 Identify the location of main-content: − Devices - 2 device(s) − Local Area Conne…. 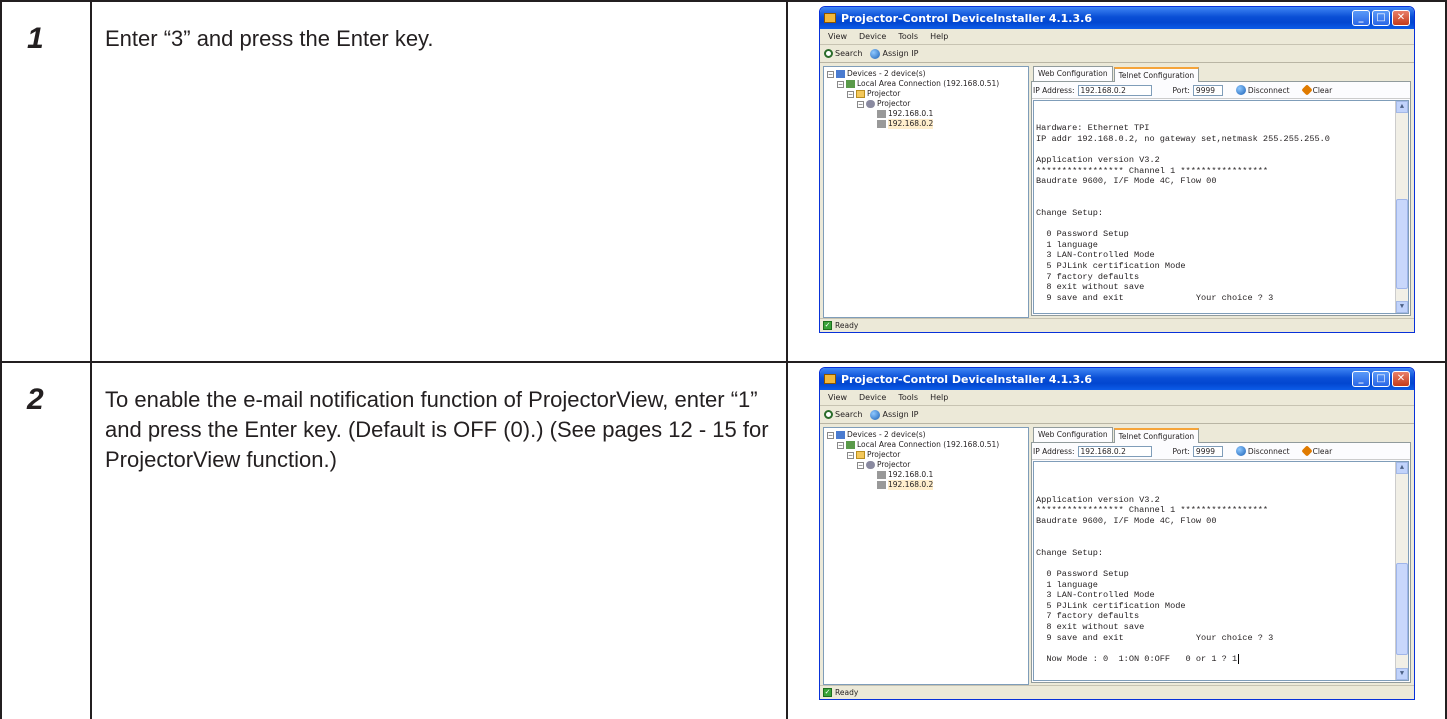
(1117, 190).